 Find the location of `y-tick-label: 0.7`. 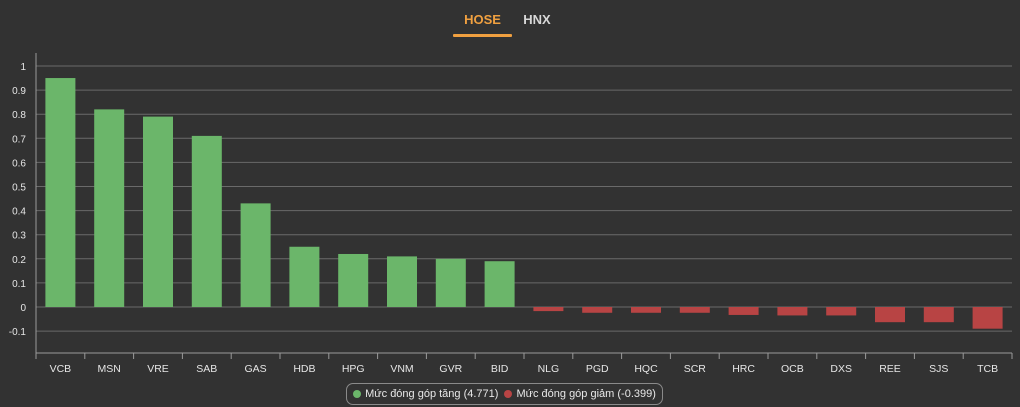

y-tick-label: 0.7 is located at coordinates (19, 139).